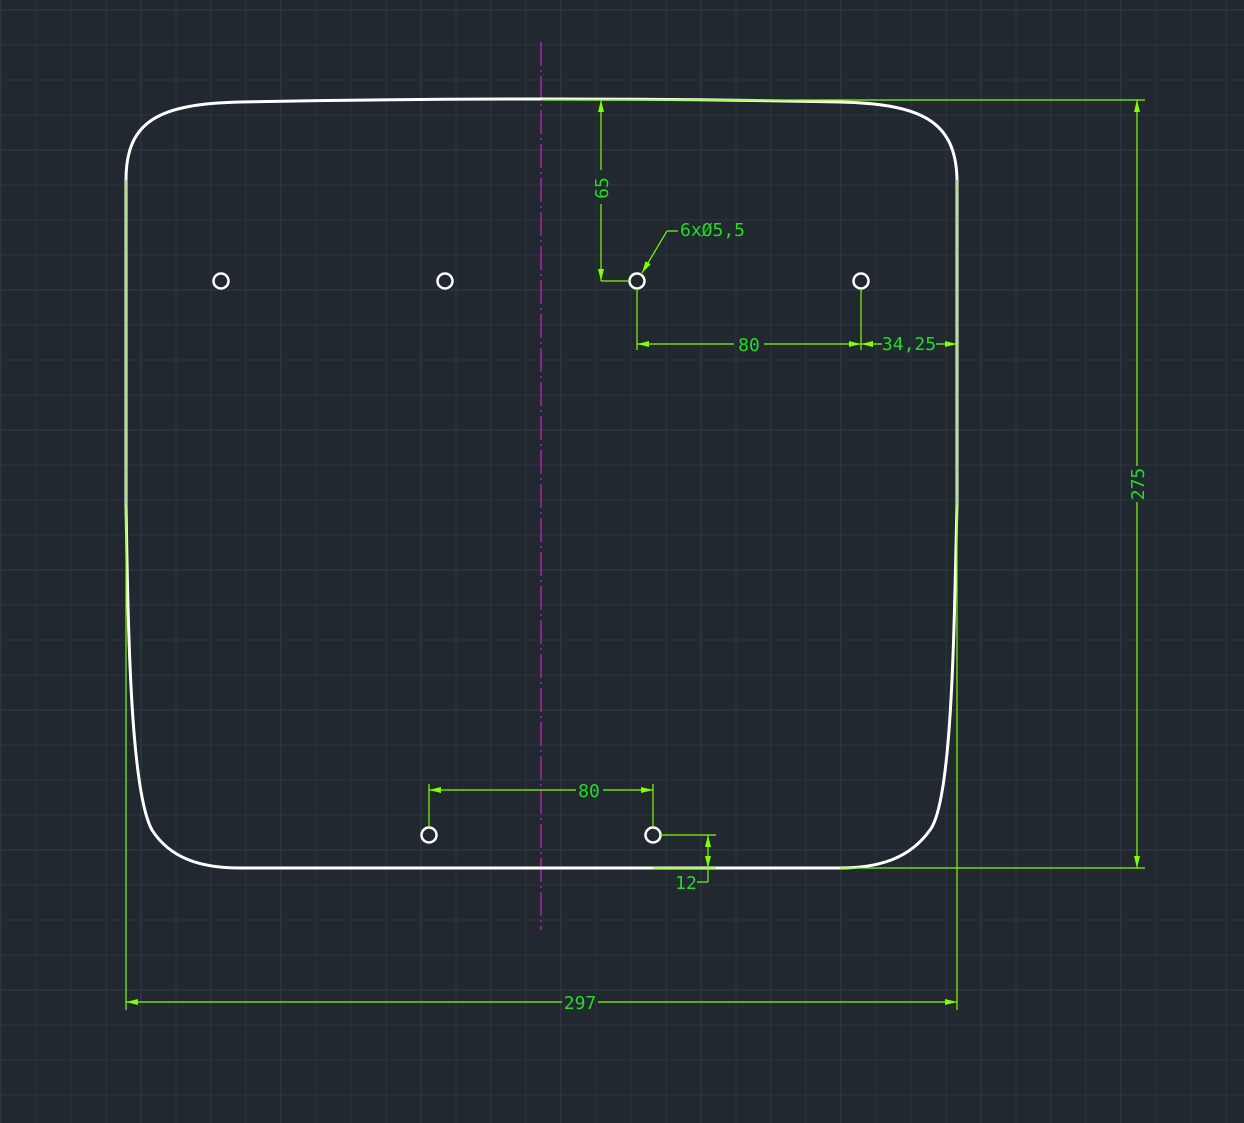 The height and width of the screenshot is (1123, 1244). I want to click on dimension-hole-from-top: 65, so click(611, 191).